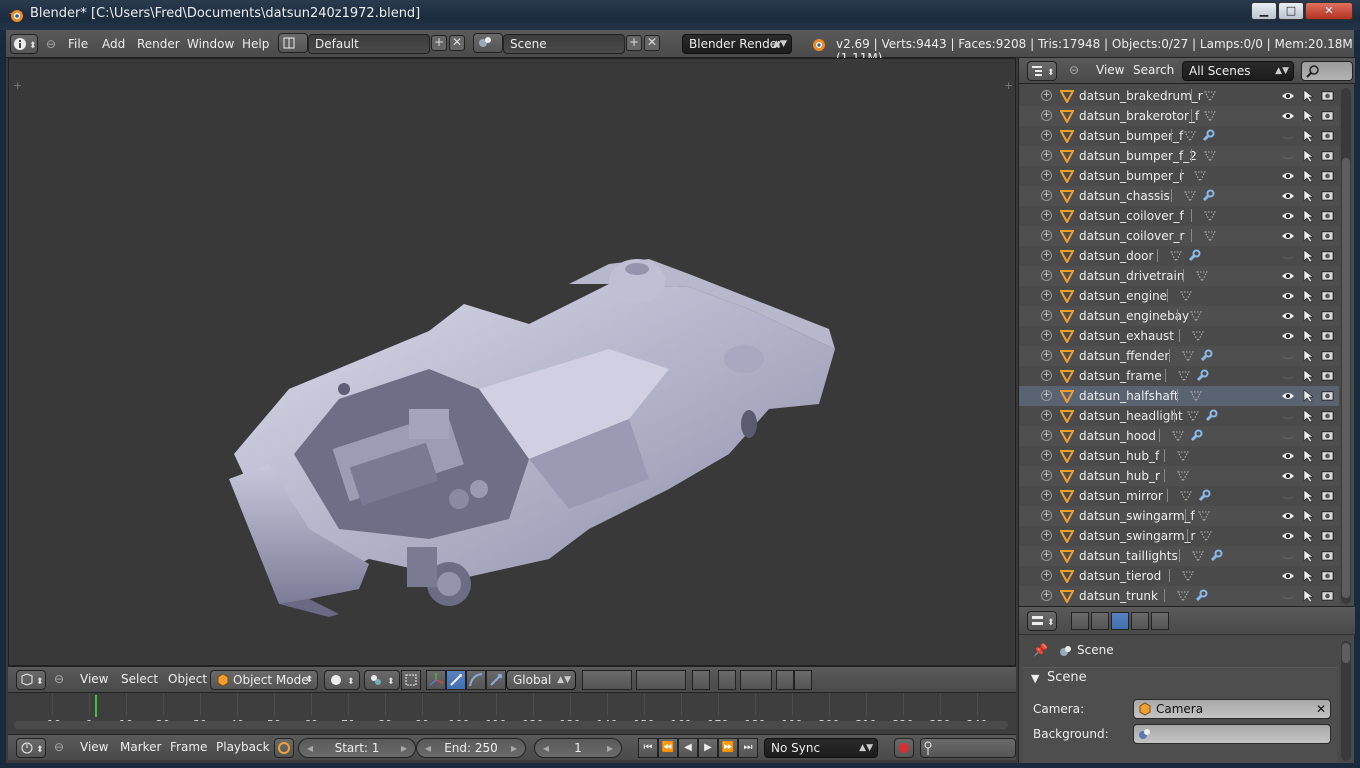  What do you see at coordinates (158, 44) in the screenshot?
I see `menu-render: Render` at bounding box center [158, 44].